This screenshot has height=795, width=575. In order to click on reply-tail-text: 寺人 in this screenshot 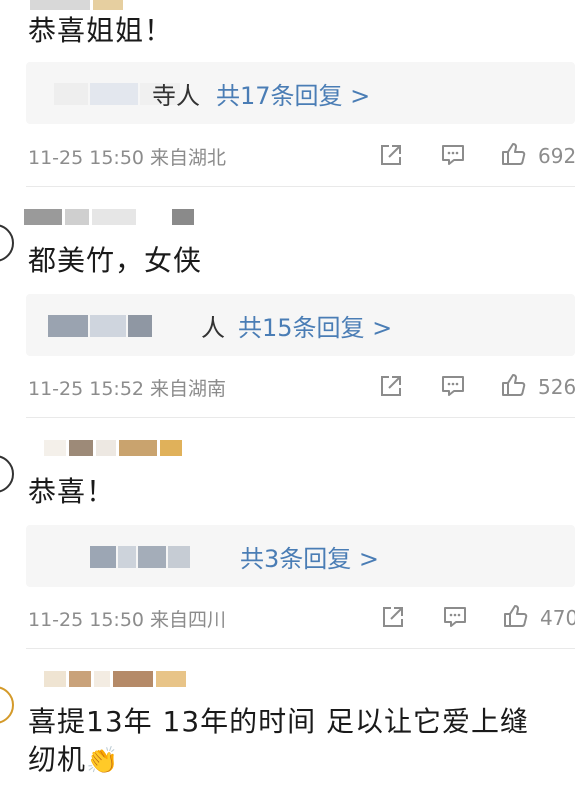, I will do `click(176, 96)`.